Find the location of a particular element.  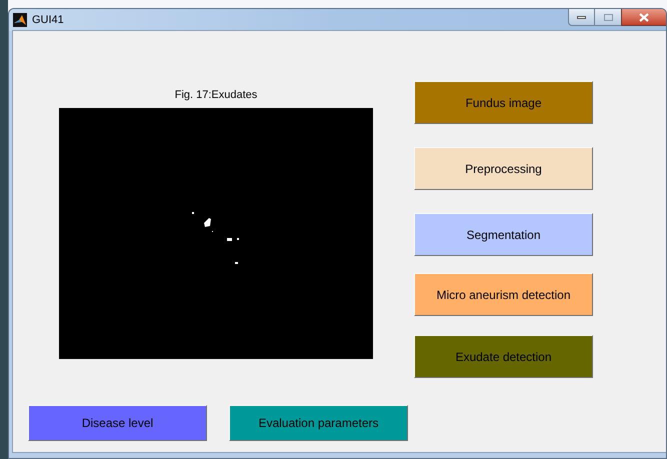

app-logo-icon is located at coordinates (20, 20).